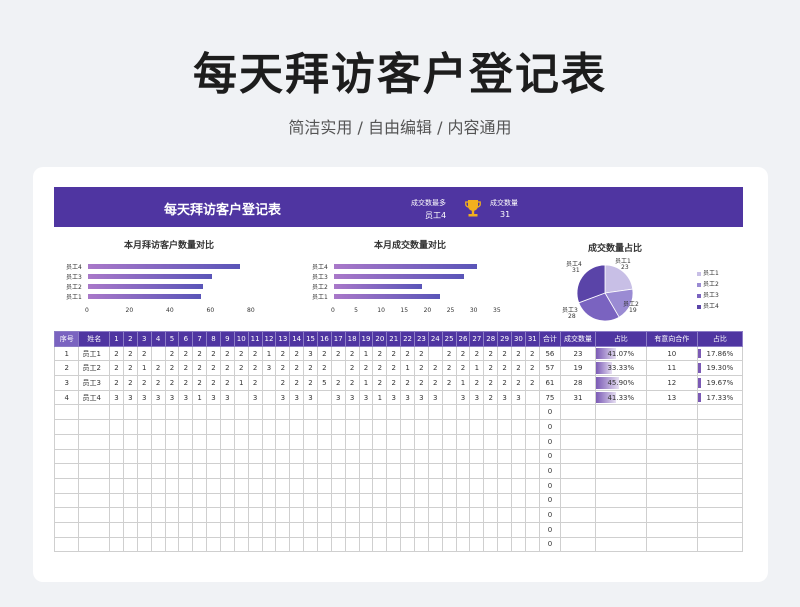  What do you see at coordinates (338, 339) in the screenshot?
I see `column-header: 17` at bounding box center [338, 339].